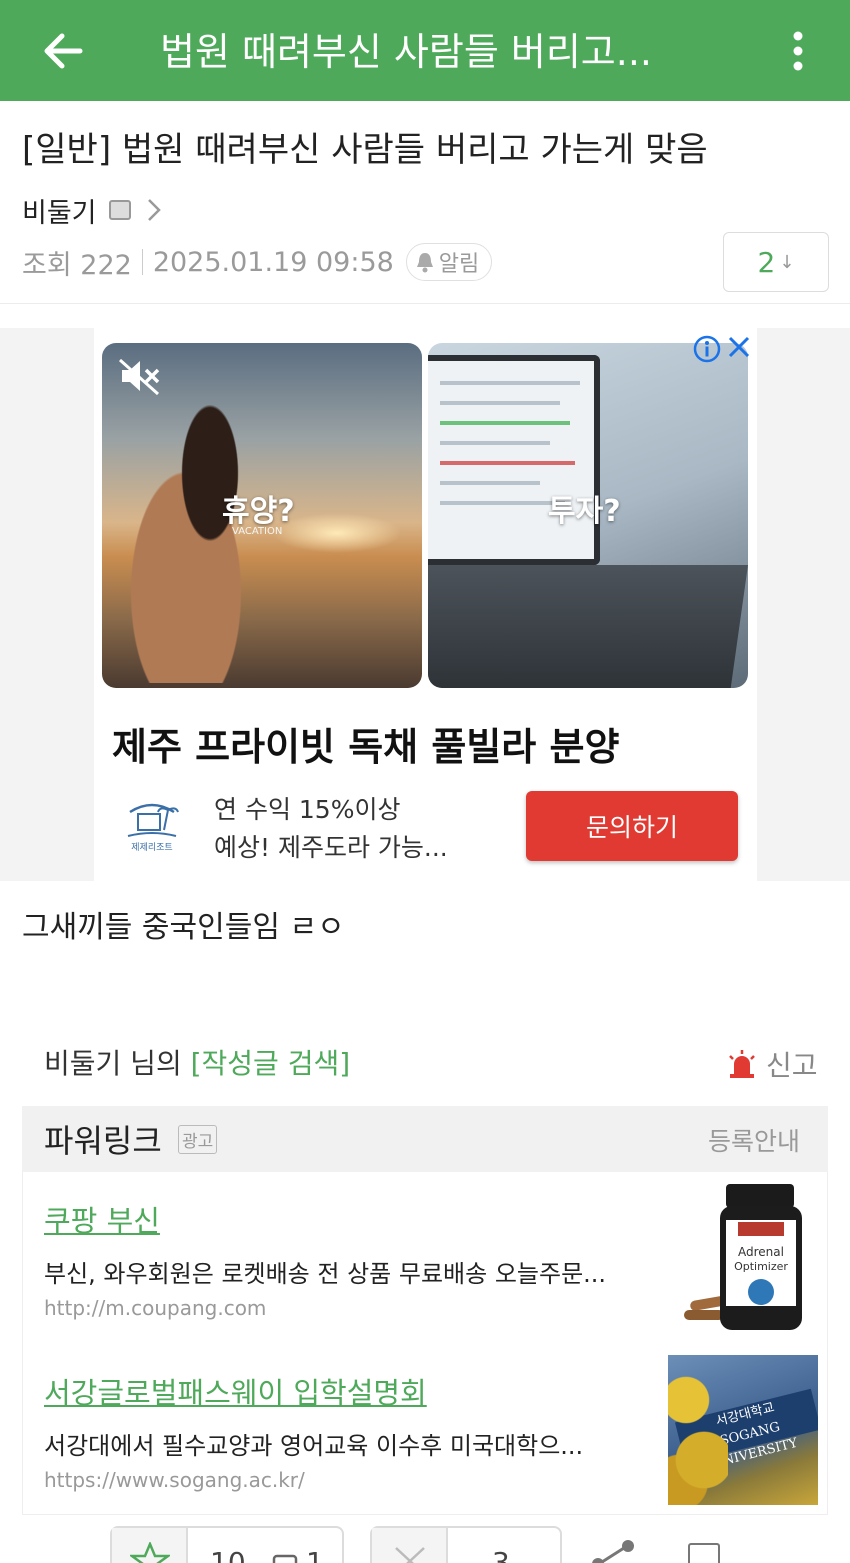 This screenshot has height=1563, width=850. Describe the element at coordinates (63, 51) in the screenshot. I see `arrow-left-icon` at that location.